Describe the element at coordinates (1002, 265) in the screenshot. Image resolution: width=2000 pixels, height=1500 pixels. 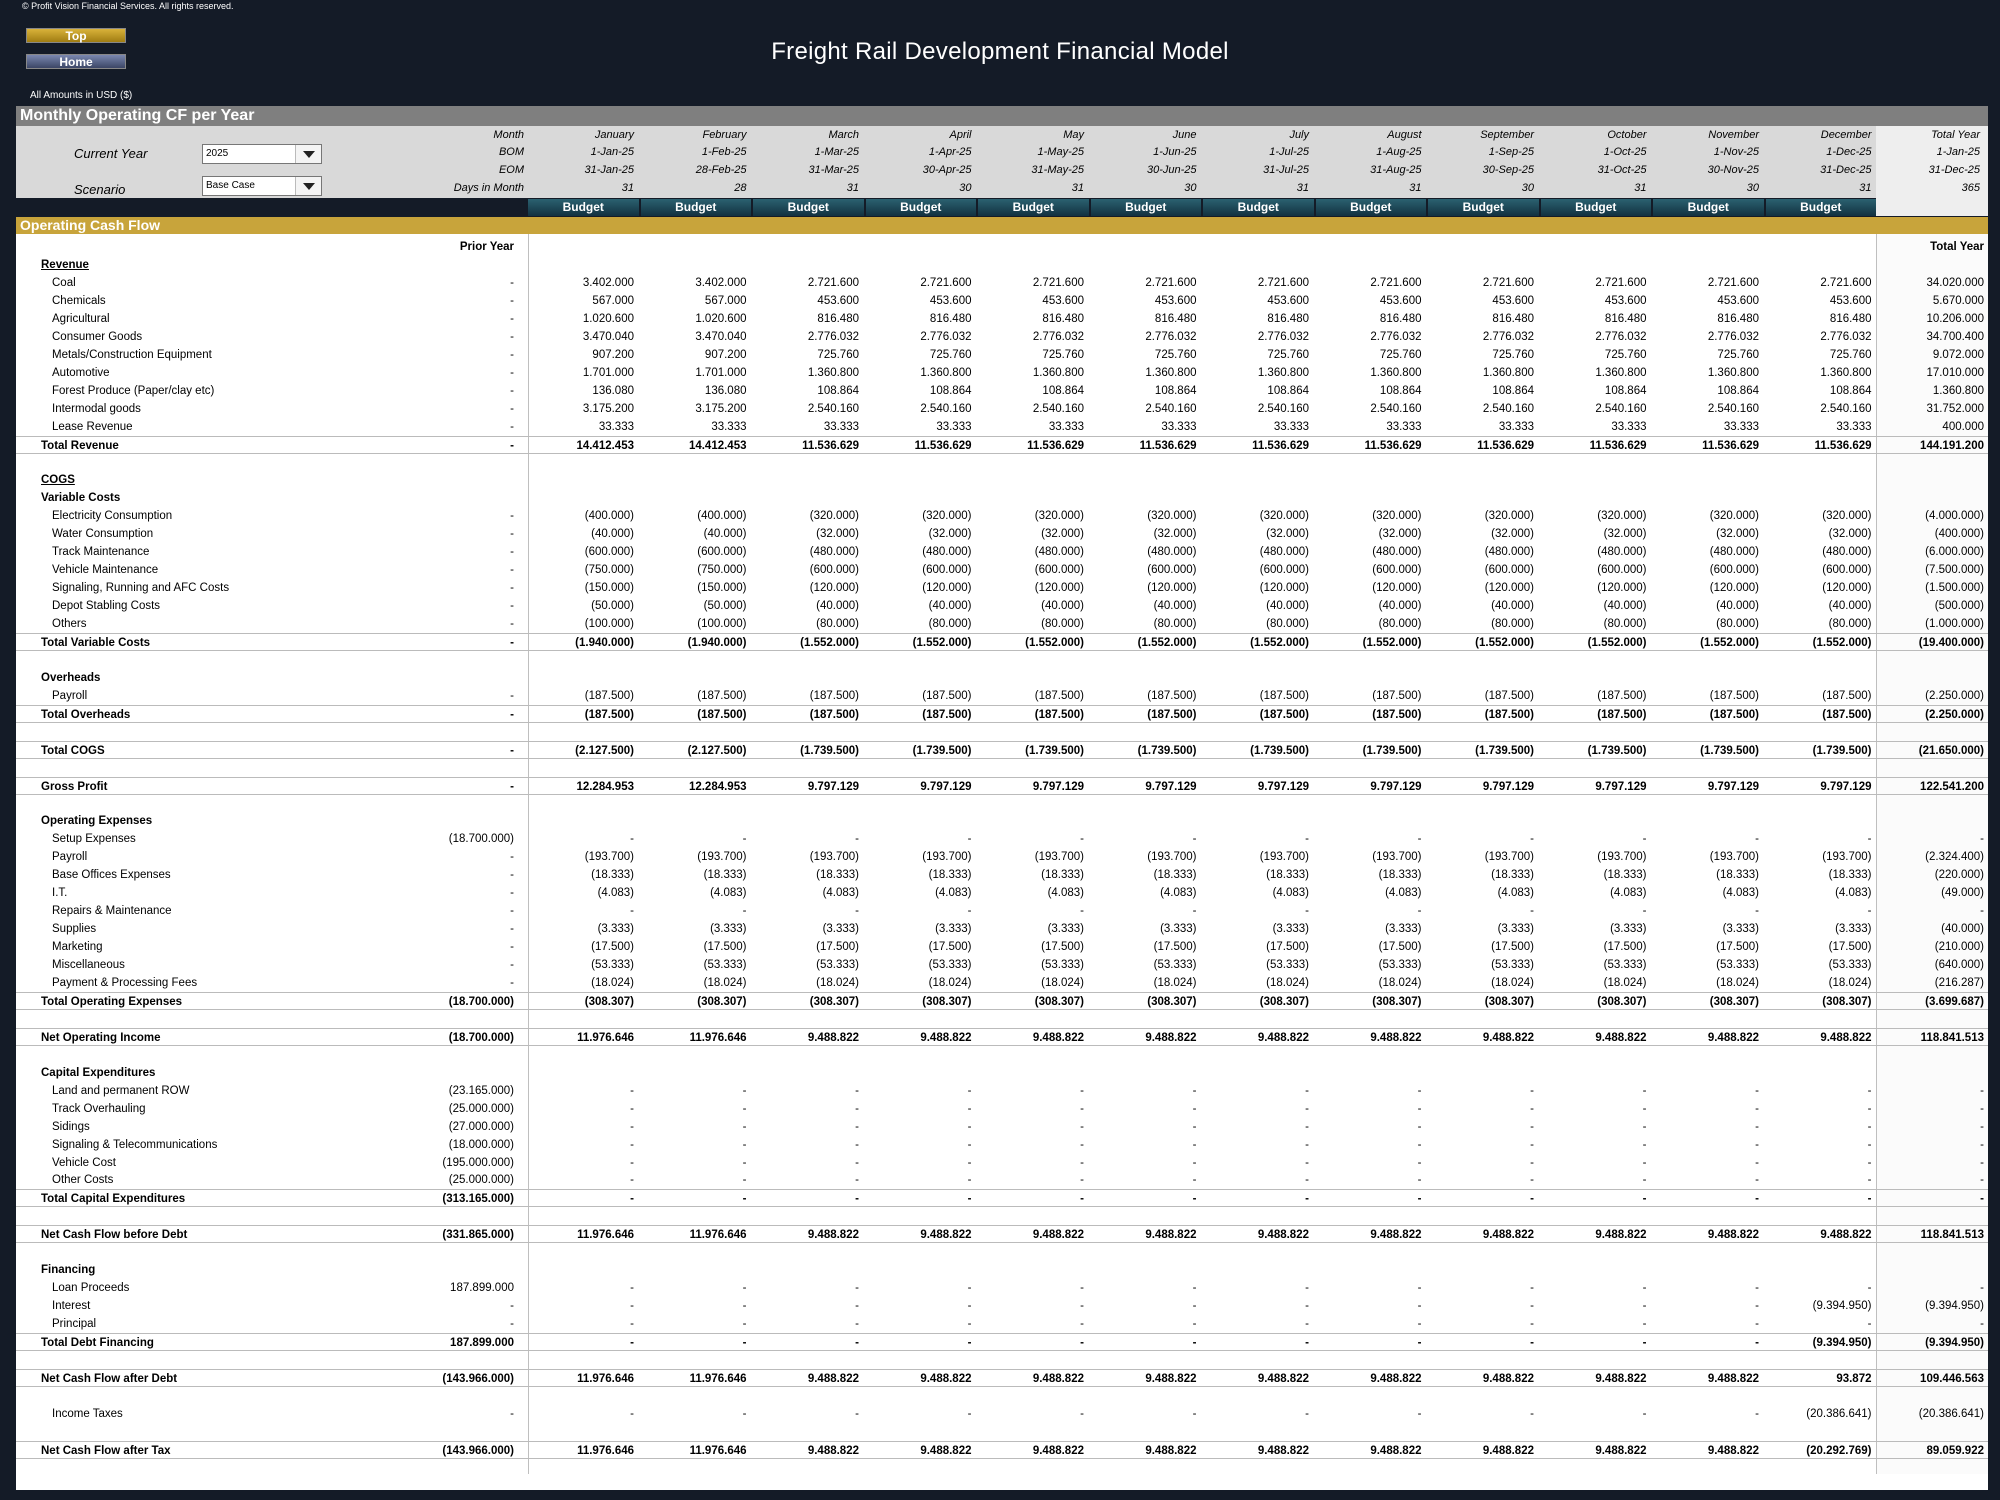
I see `table-row: Revenue` at that location.